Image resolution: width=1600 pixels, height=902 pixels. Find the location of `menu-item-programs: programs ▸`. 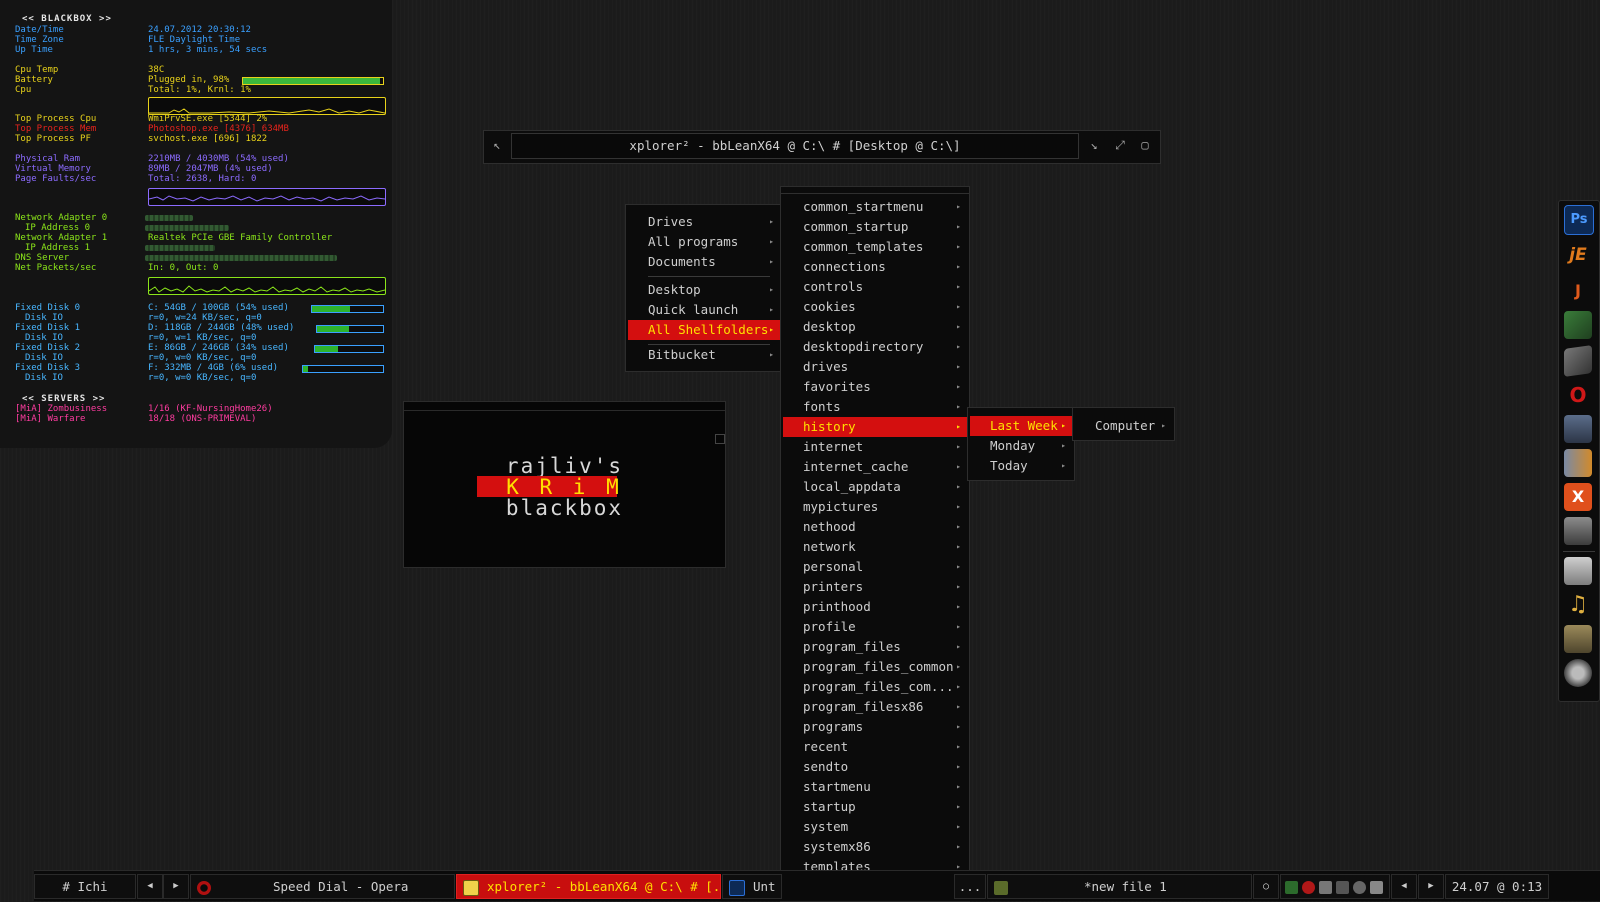

menu-item-programs: programs ▸ is located at coordinates (875, 727).